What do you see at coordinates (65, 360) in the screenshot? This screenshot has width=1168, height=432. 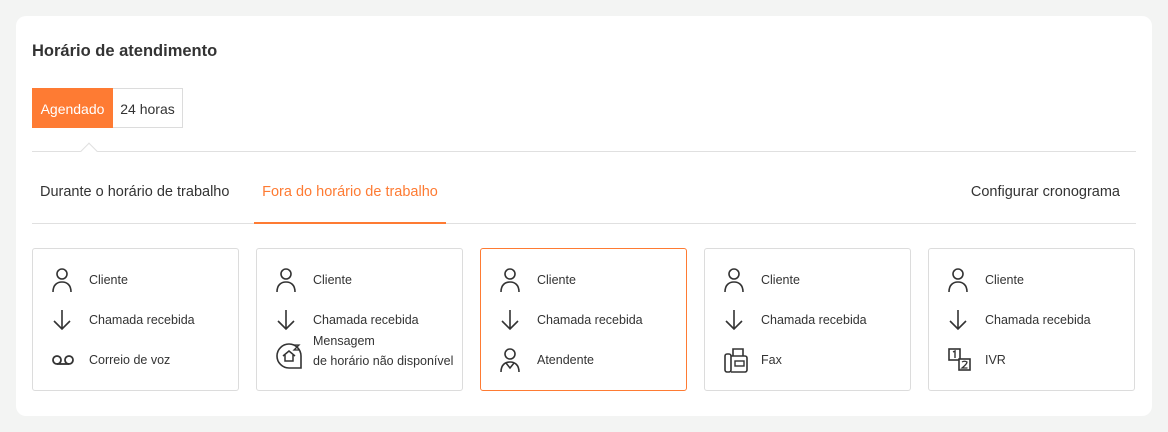 I see `voicemail-icon` at bounding box center [65, 360].